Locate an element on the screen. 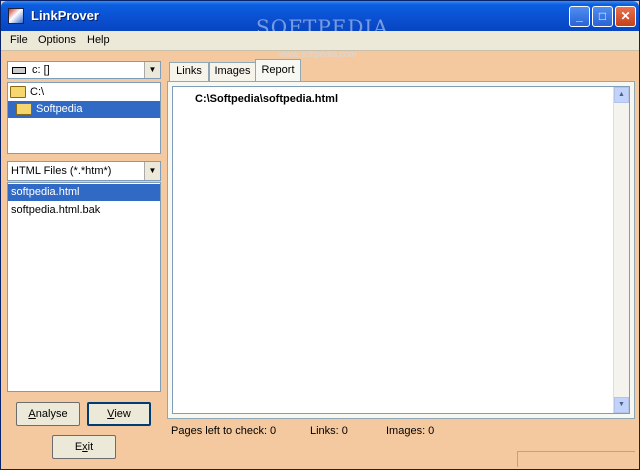  file-type-select: HTML Files (*.*htm*) ▼ is located at coordinates (84, 171).